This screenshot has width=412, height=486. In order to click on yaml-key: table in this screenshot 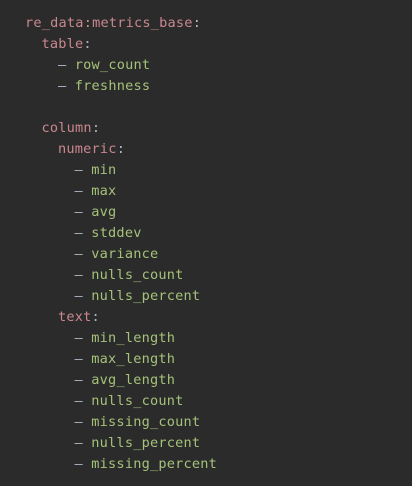, I will do `click(62, 44)`.